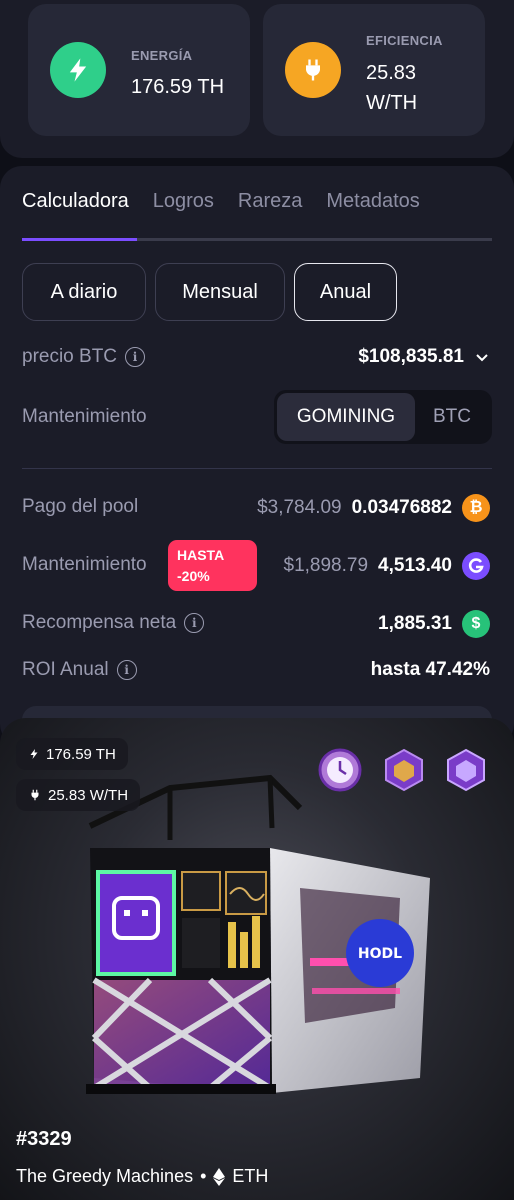 The height and width of the screenshot is (1200, 514). What do you see at coordinates (326, 565) in the screenshot?
I see `maintenance-usd: $1,898.79` at bounding box center [326, 565].